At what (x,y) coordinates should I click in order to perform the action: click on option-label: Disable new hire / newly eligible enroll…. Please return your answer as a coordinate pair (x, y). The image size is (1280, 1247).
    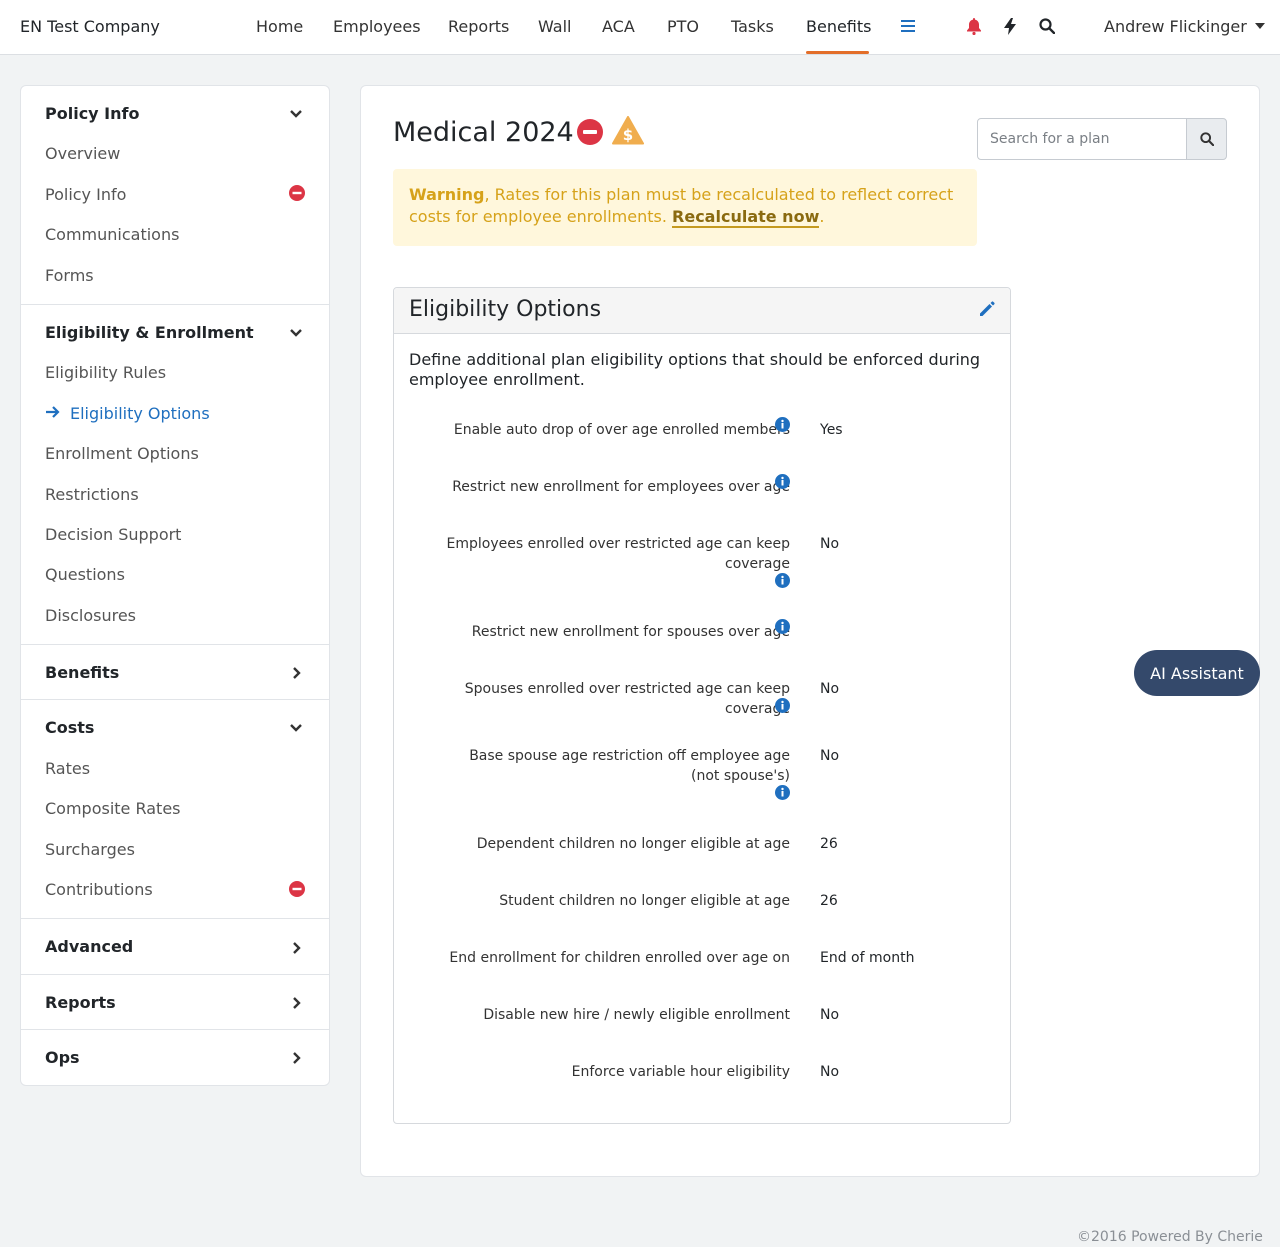
    Looking at the image, I should click on (636, 1015).